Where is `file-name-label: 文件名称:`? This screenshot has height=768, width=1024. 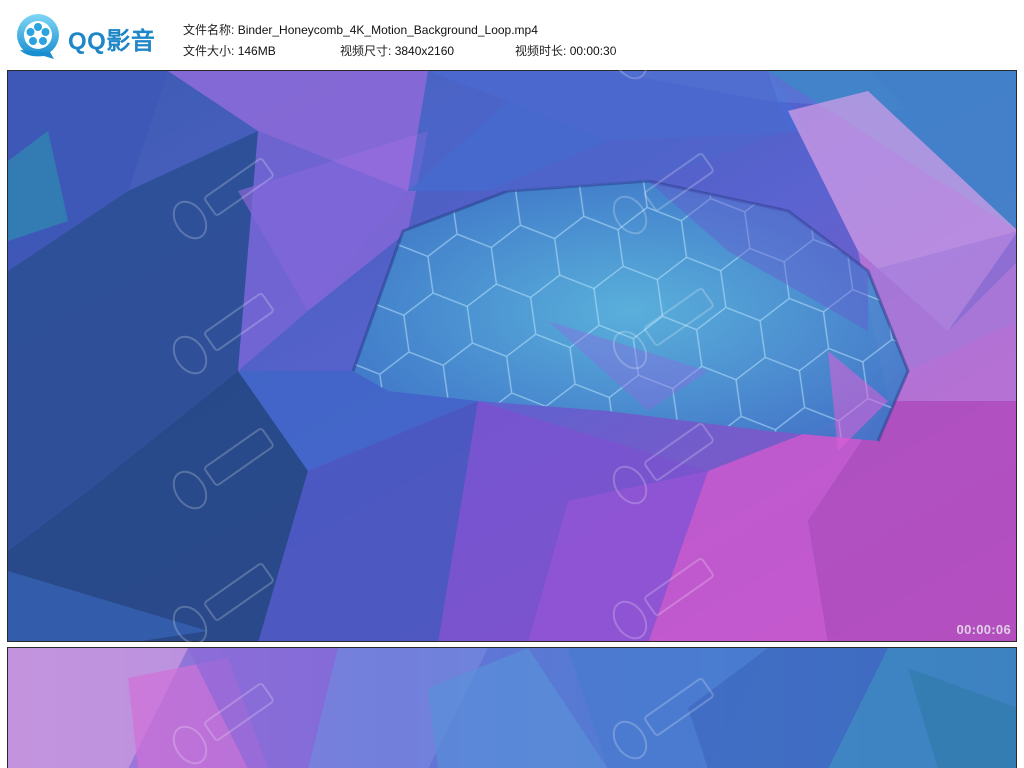 file-name-label: 文件名称: is located at coordinates (209, 30).